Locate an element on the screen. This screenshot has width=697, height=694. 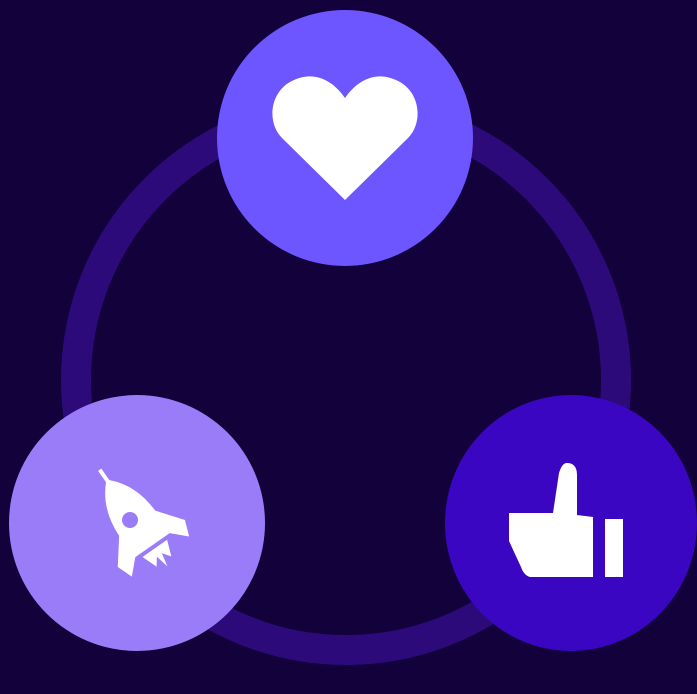
heart-icon is located at coordinates (345, 138).